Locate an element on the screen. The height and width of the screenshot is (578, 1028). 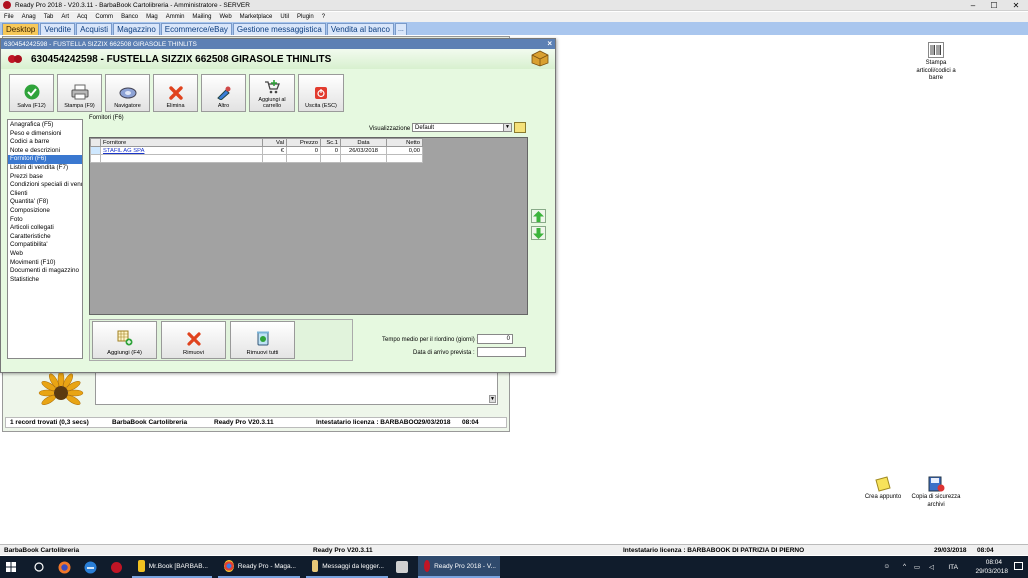
desktop-print-barcodes: Stampa articoli/codici a barre is located at coordinates (936, 62).